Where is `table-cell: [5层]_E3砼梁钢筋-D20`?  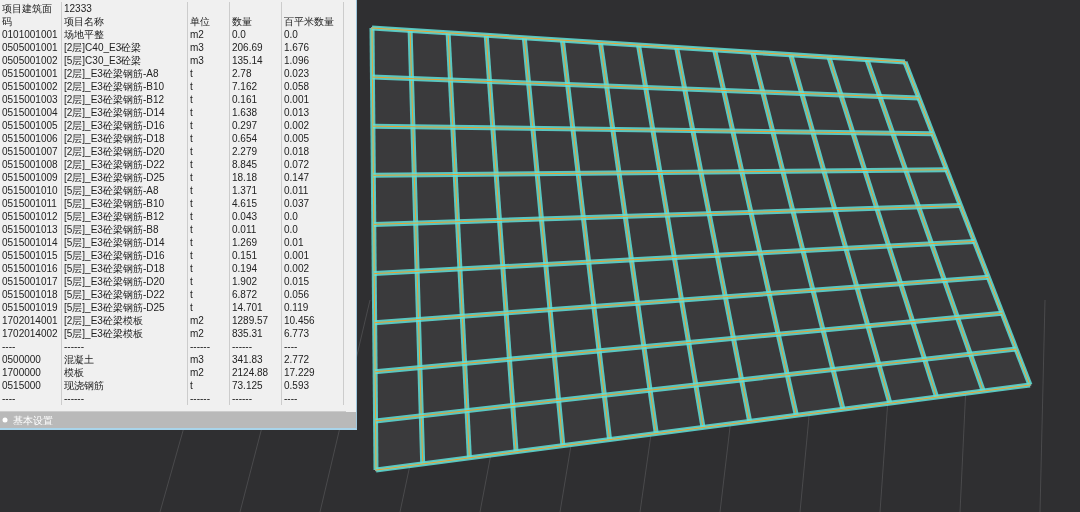 table-cell: [5层]_E3砼梁钢筋-D20 is located at coordinates (125, 281).